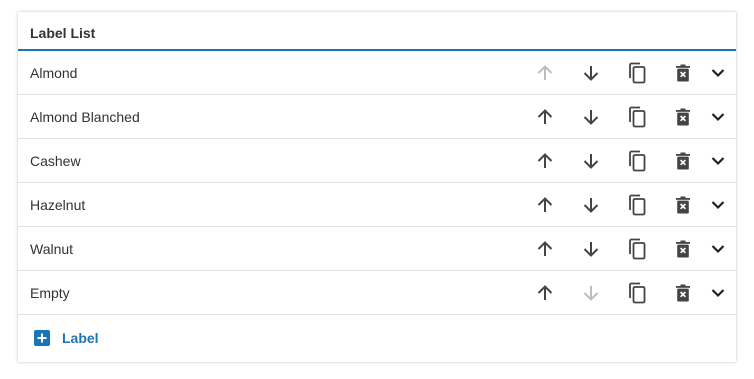 Image resolution: width=754 pixels, height=379 pixels. I want to click on plus-icon, so click(42, 338).